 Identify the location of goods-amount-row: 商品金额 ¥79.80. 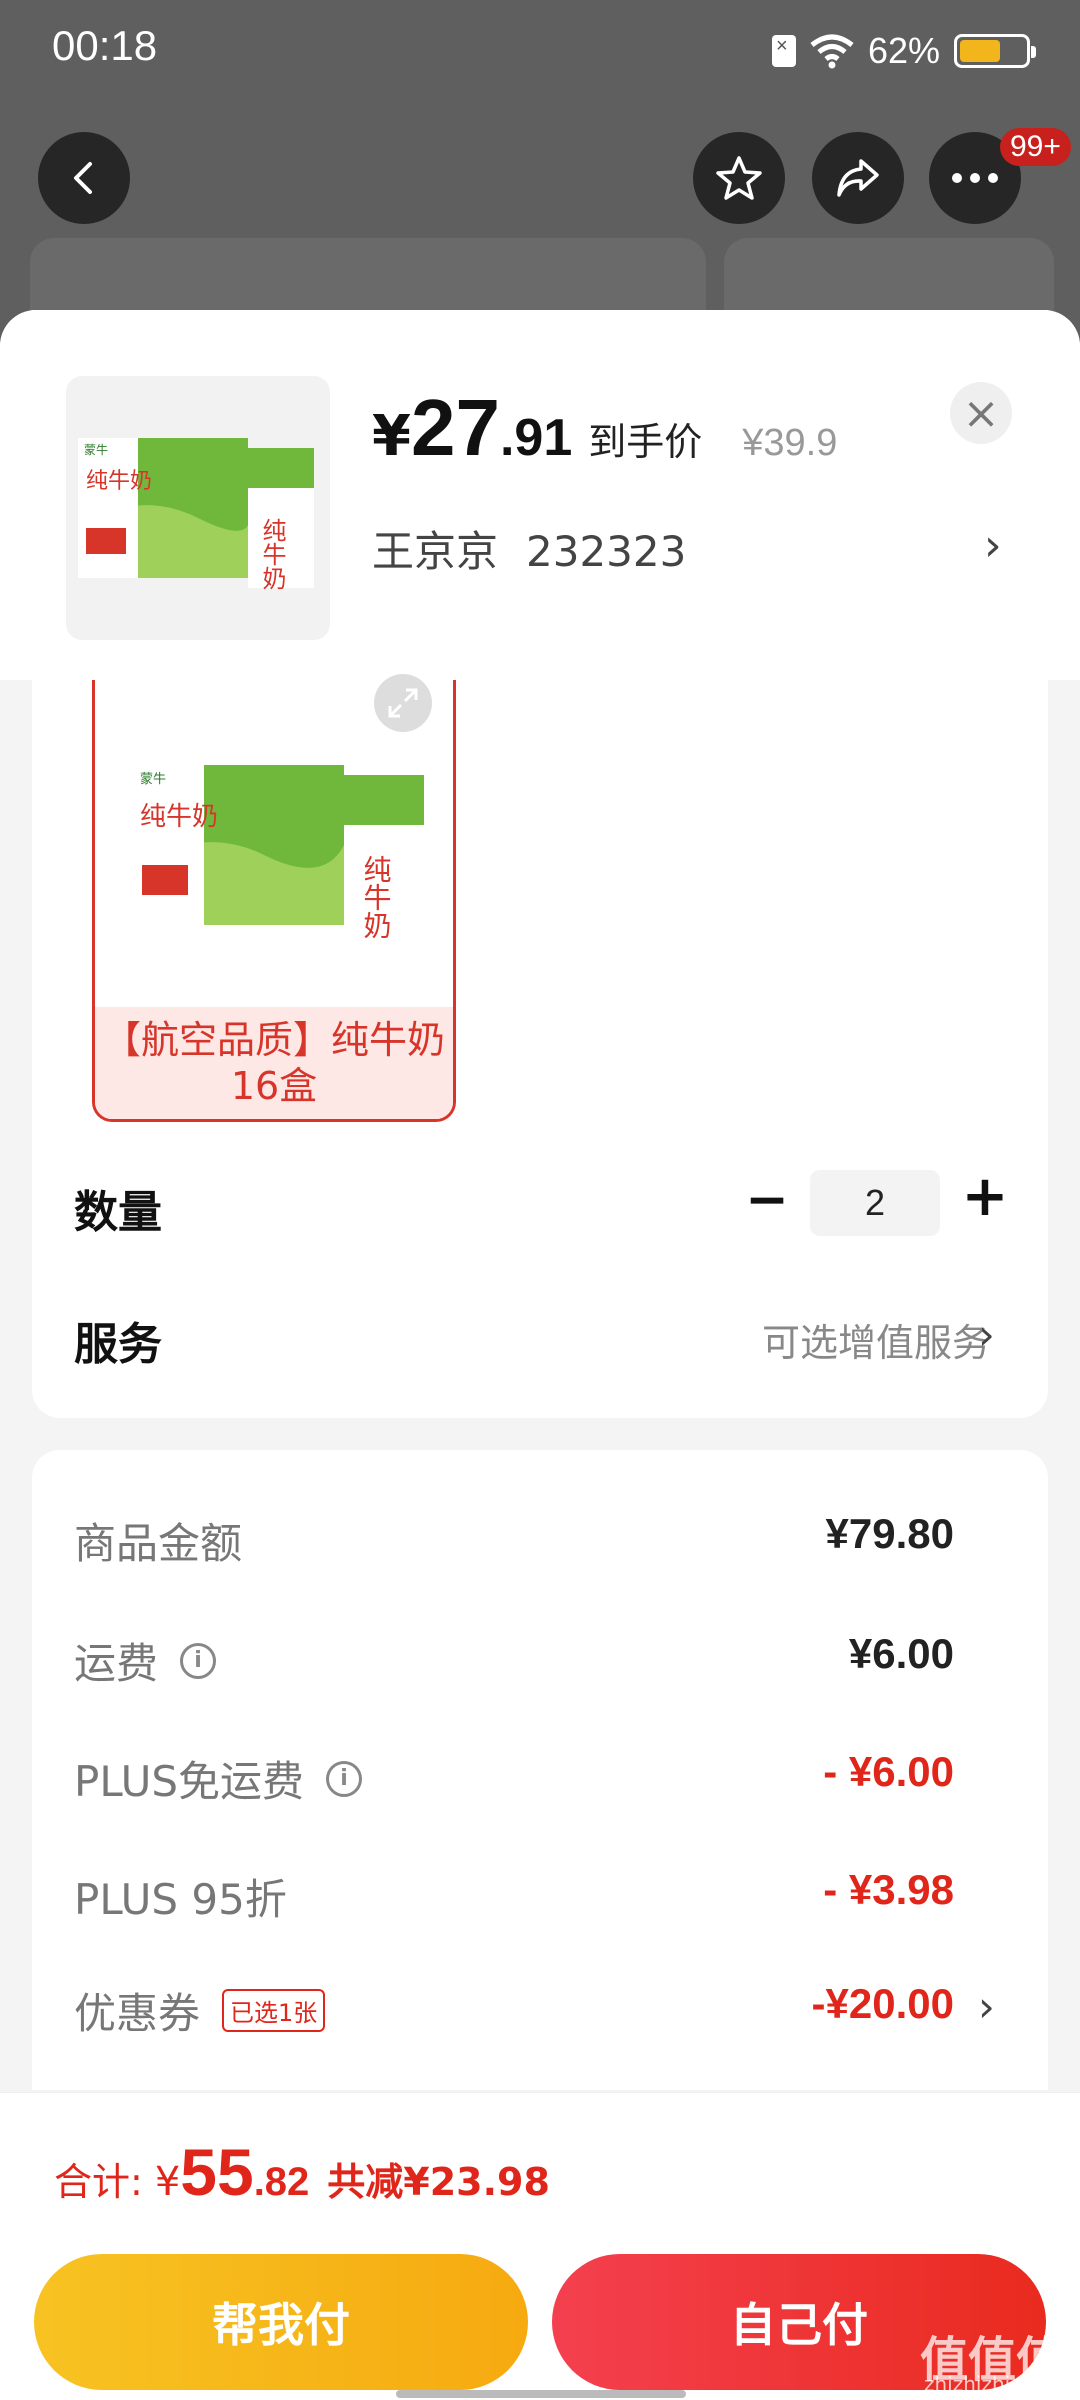
(514, 1540).